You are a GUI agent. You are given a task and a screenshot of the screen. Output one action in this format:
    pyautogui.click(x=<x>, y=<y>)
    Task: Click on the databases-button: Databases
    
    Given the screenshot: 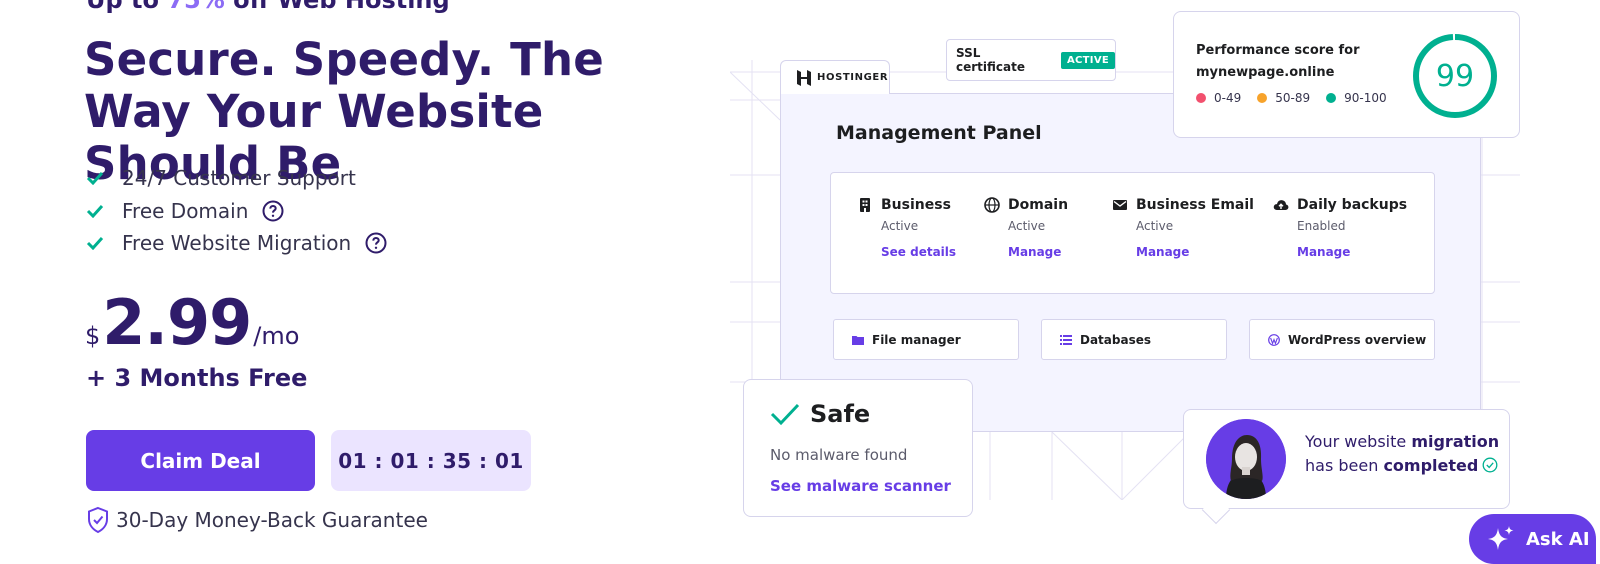 What is the action you would take?
    pyautogui.click(x=1134, y=339)
    